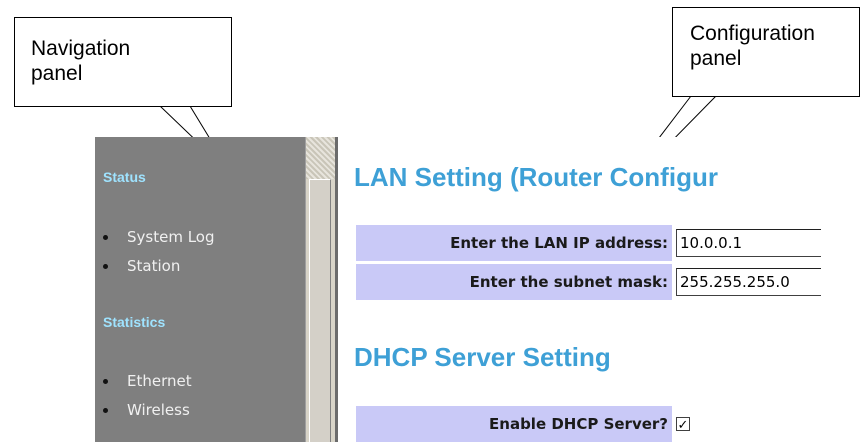 The image size is (867, 442). I want to click on scrollbar-track, so click(320, 158).